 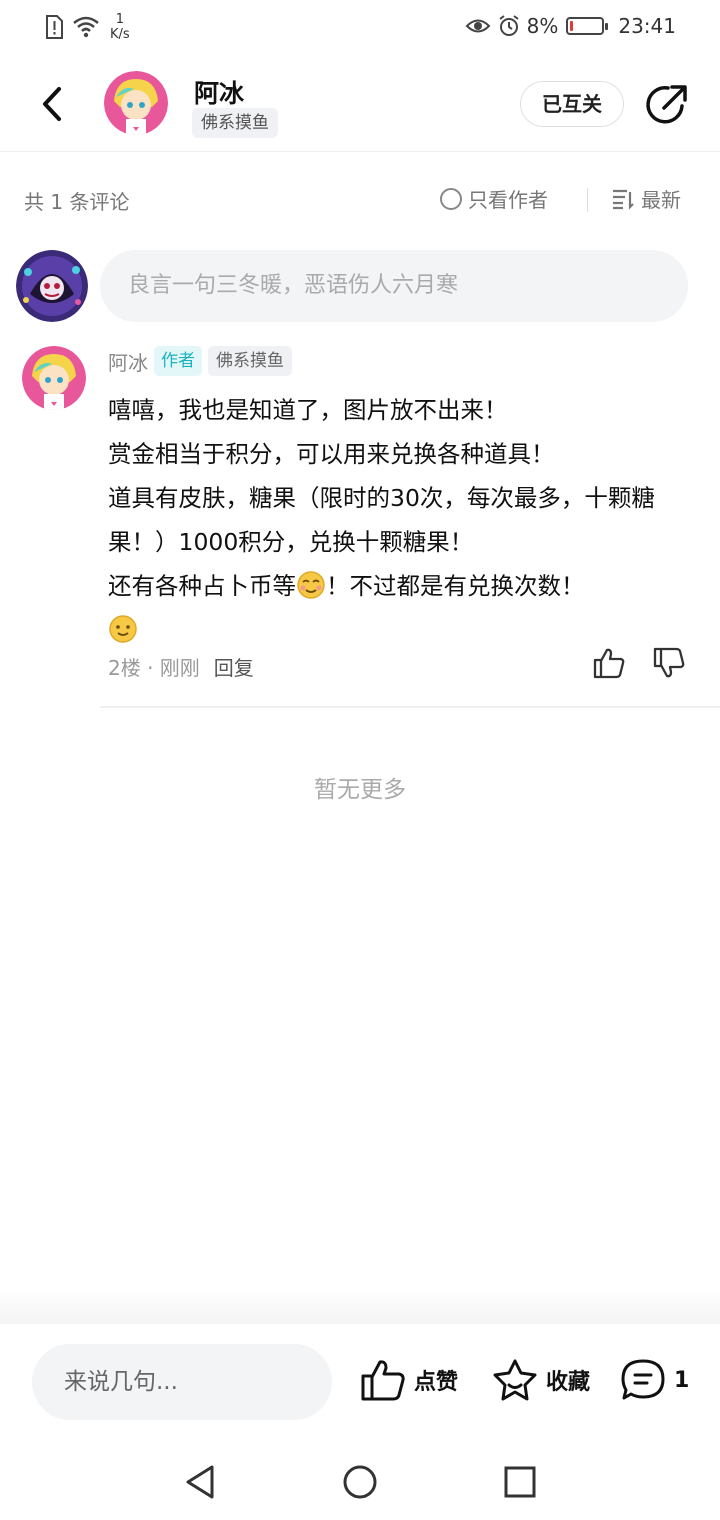 I want to click on comment-text: 还有各种占卜币等, so click(x=202, y=586).